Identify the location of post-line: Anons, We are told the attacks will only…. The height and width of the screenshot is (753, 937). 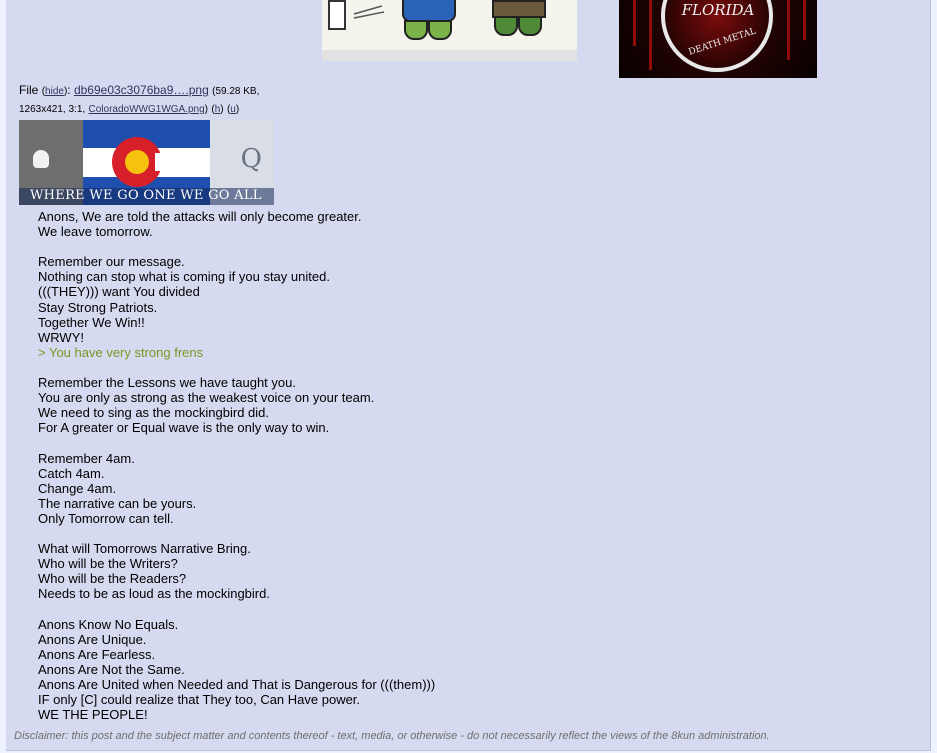
(200, 216).